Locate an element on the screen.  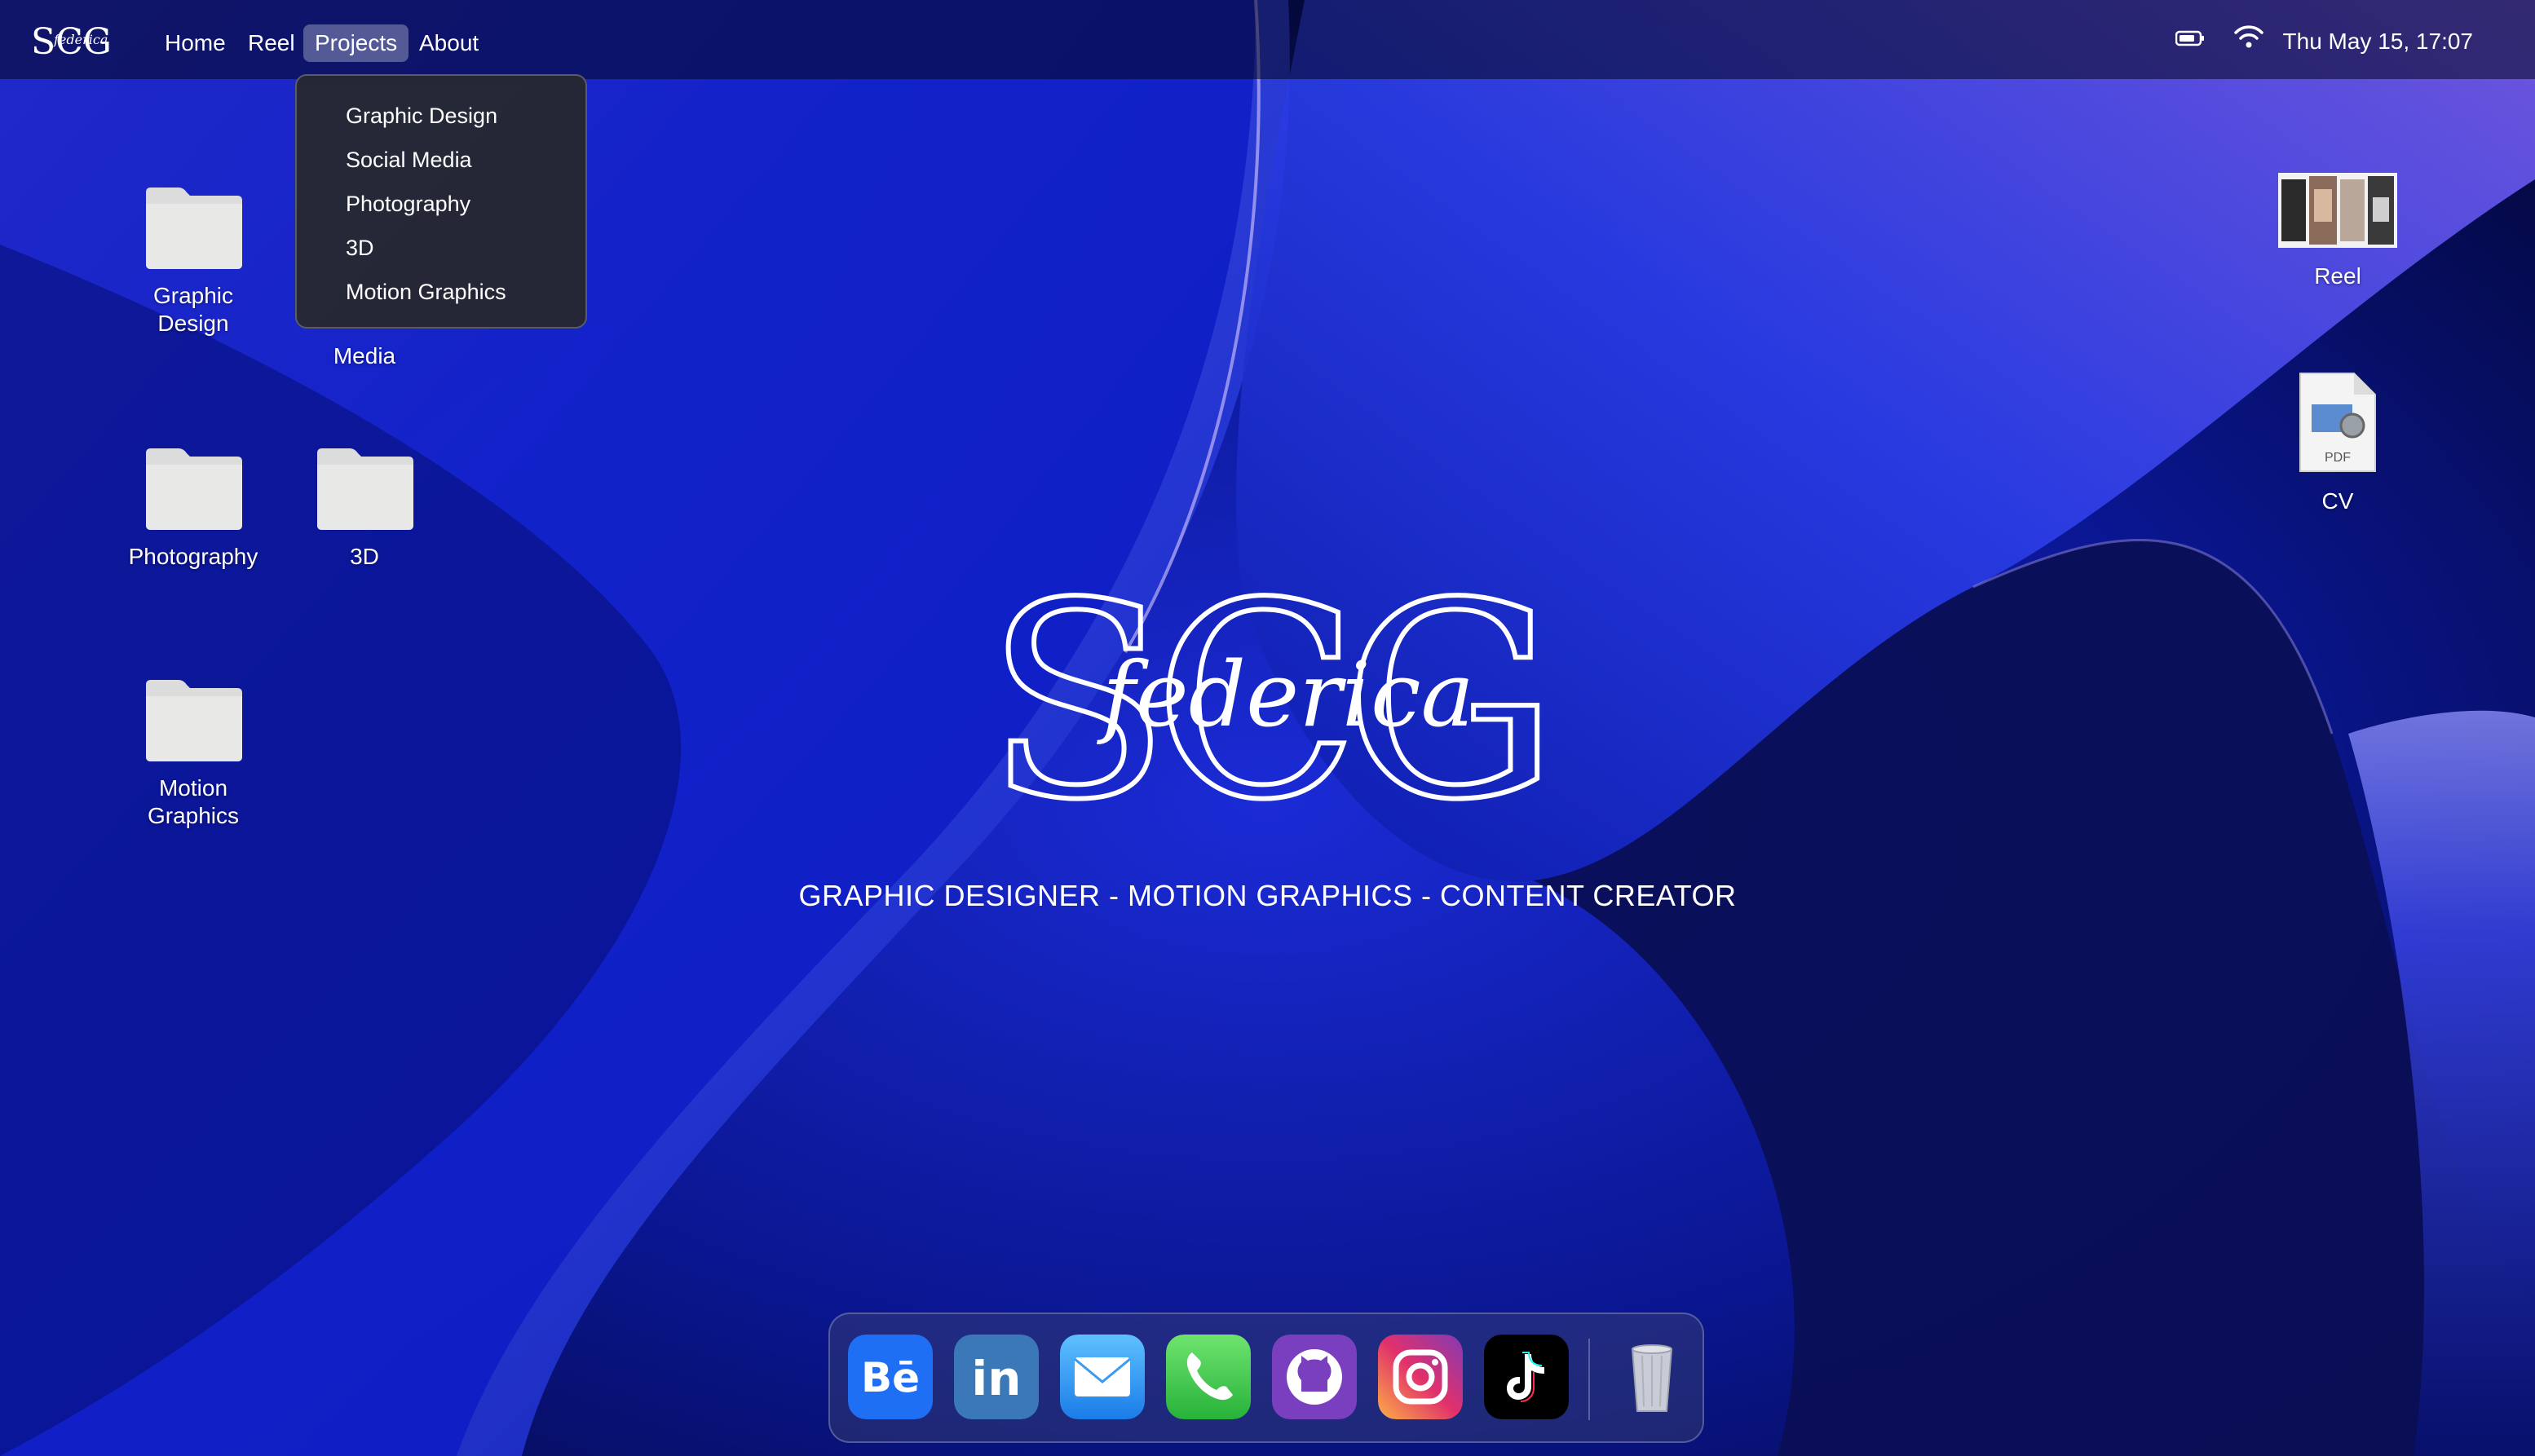
folder-label: 3D is located at coordinates (364, 556).